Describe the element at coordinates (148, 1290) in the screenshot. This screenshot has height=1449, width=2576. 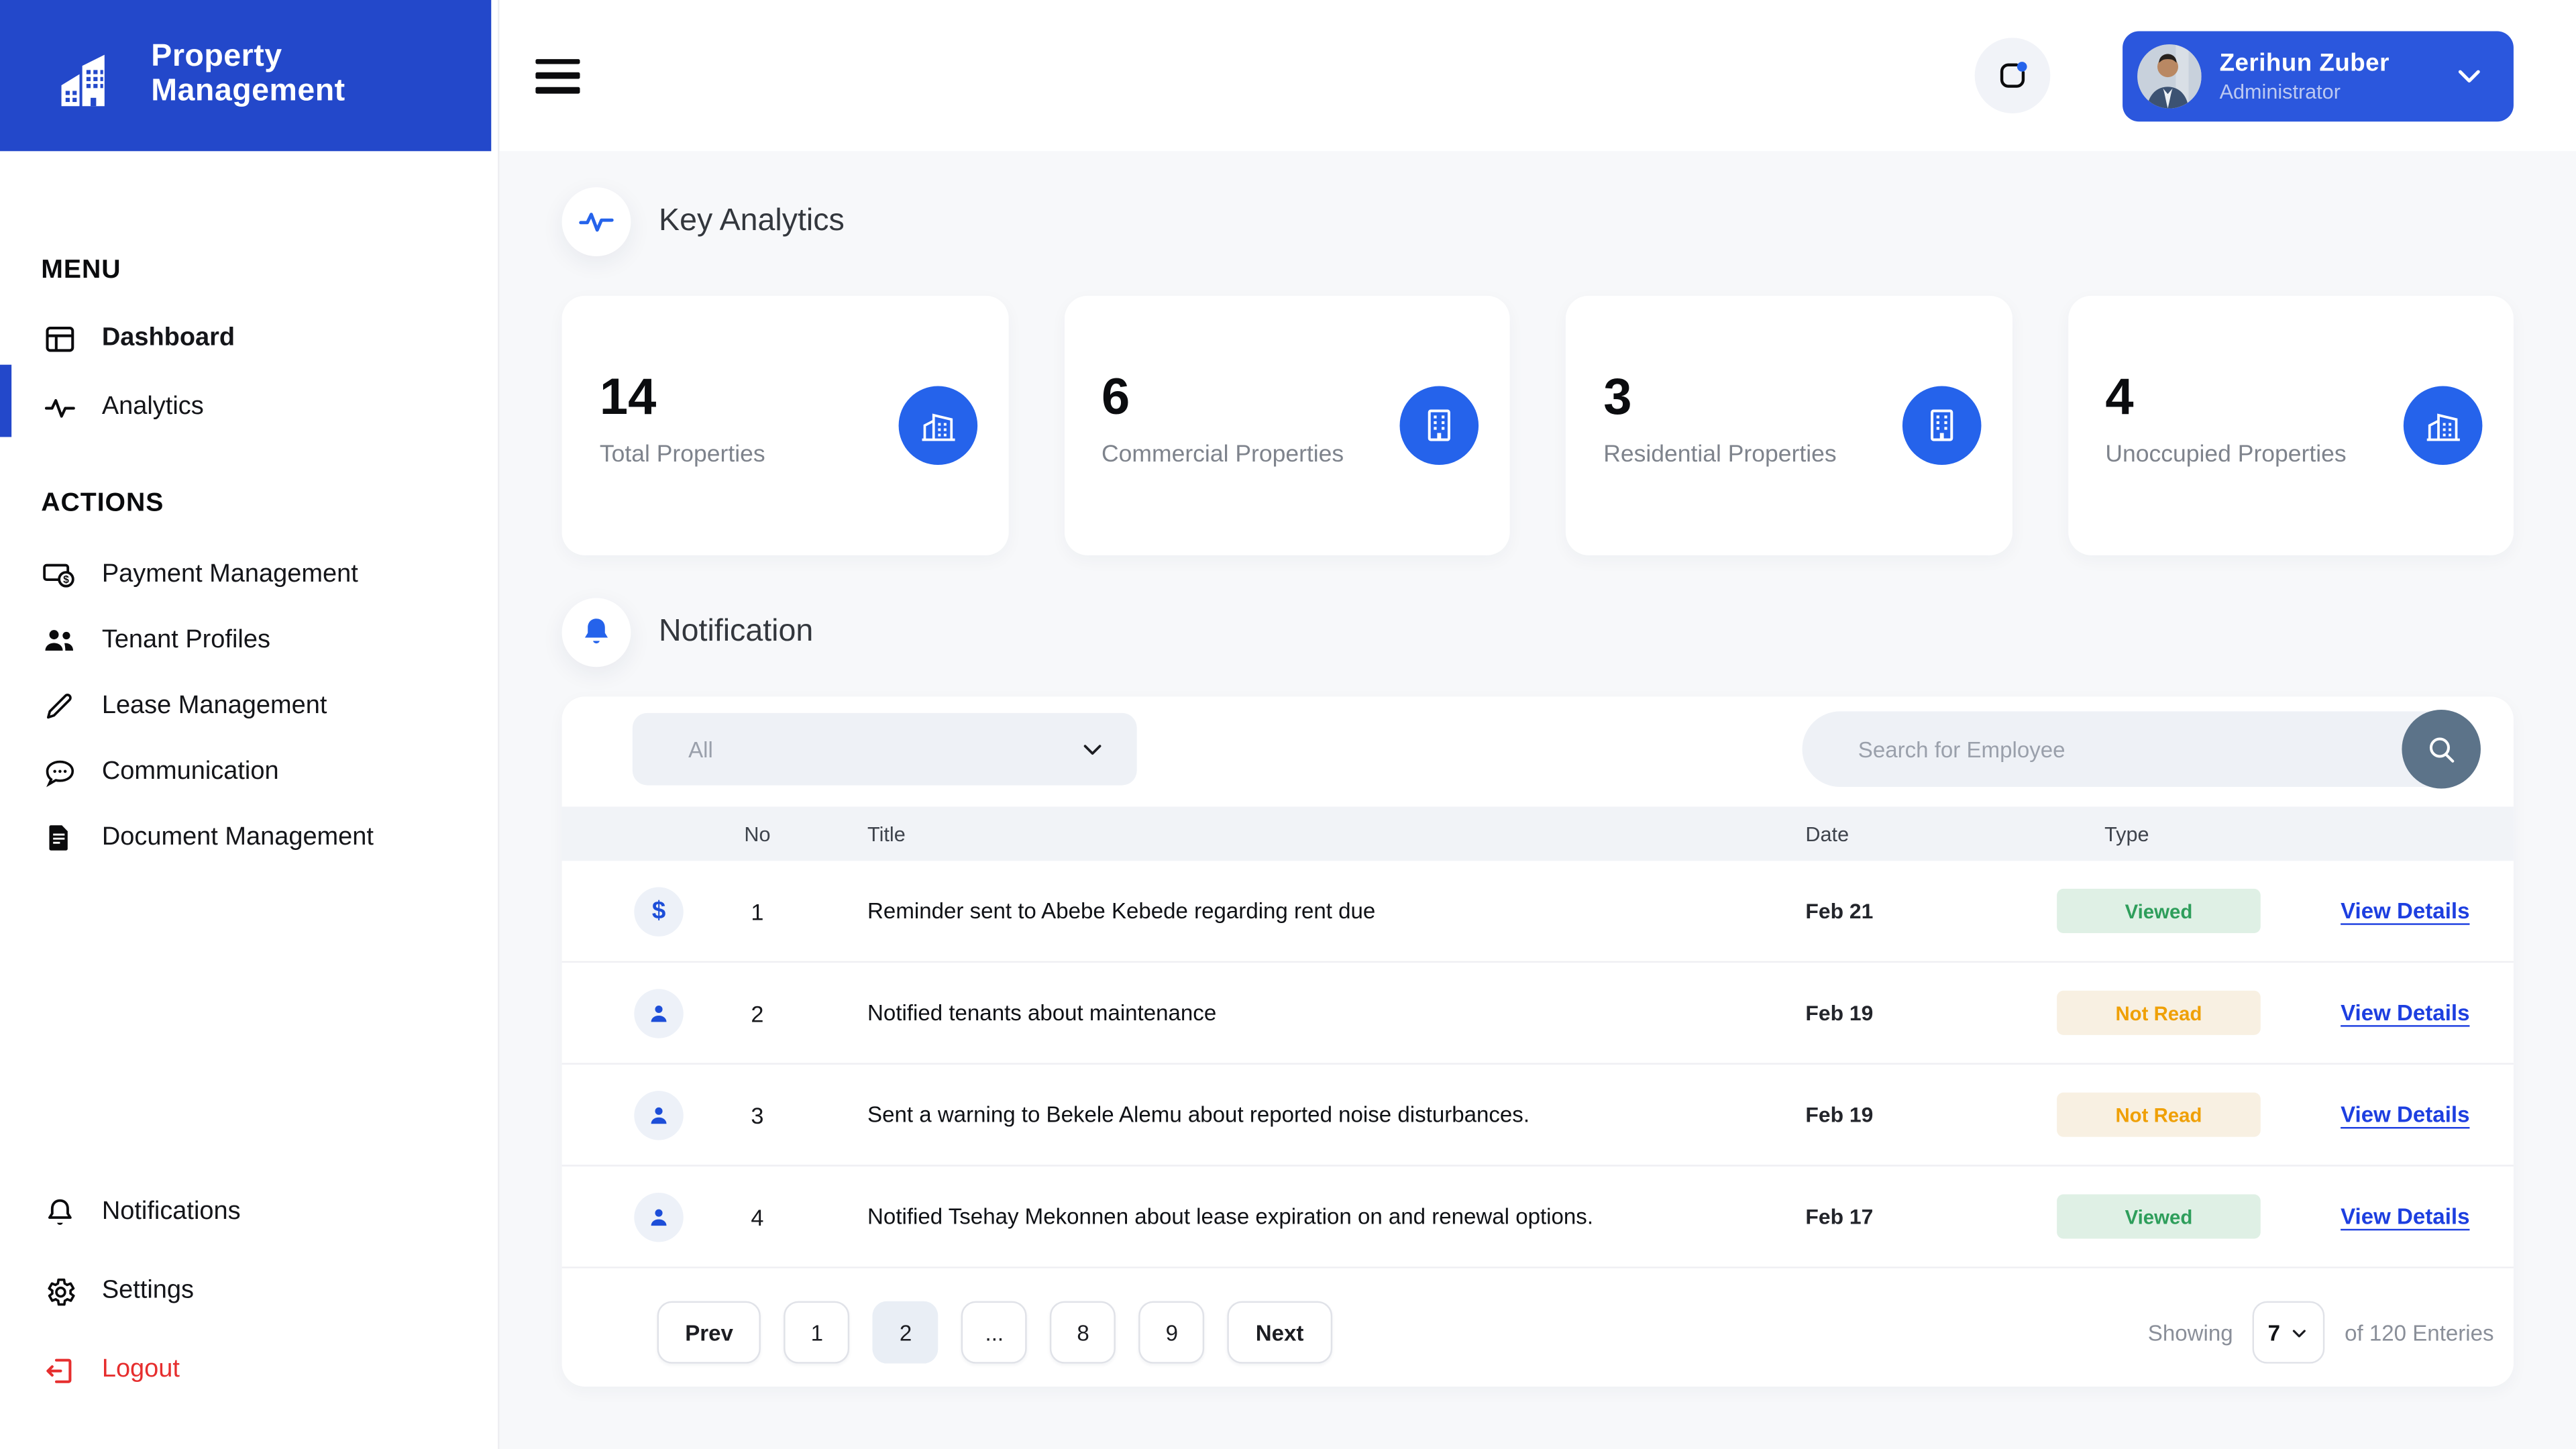
I see `sidebar-item-label: Settings` at that location.